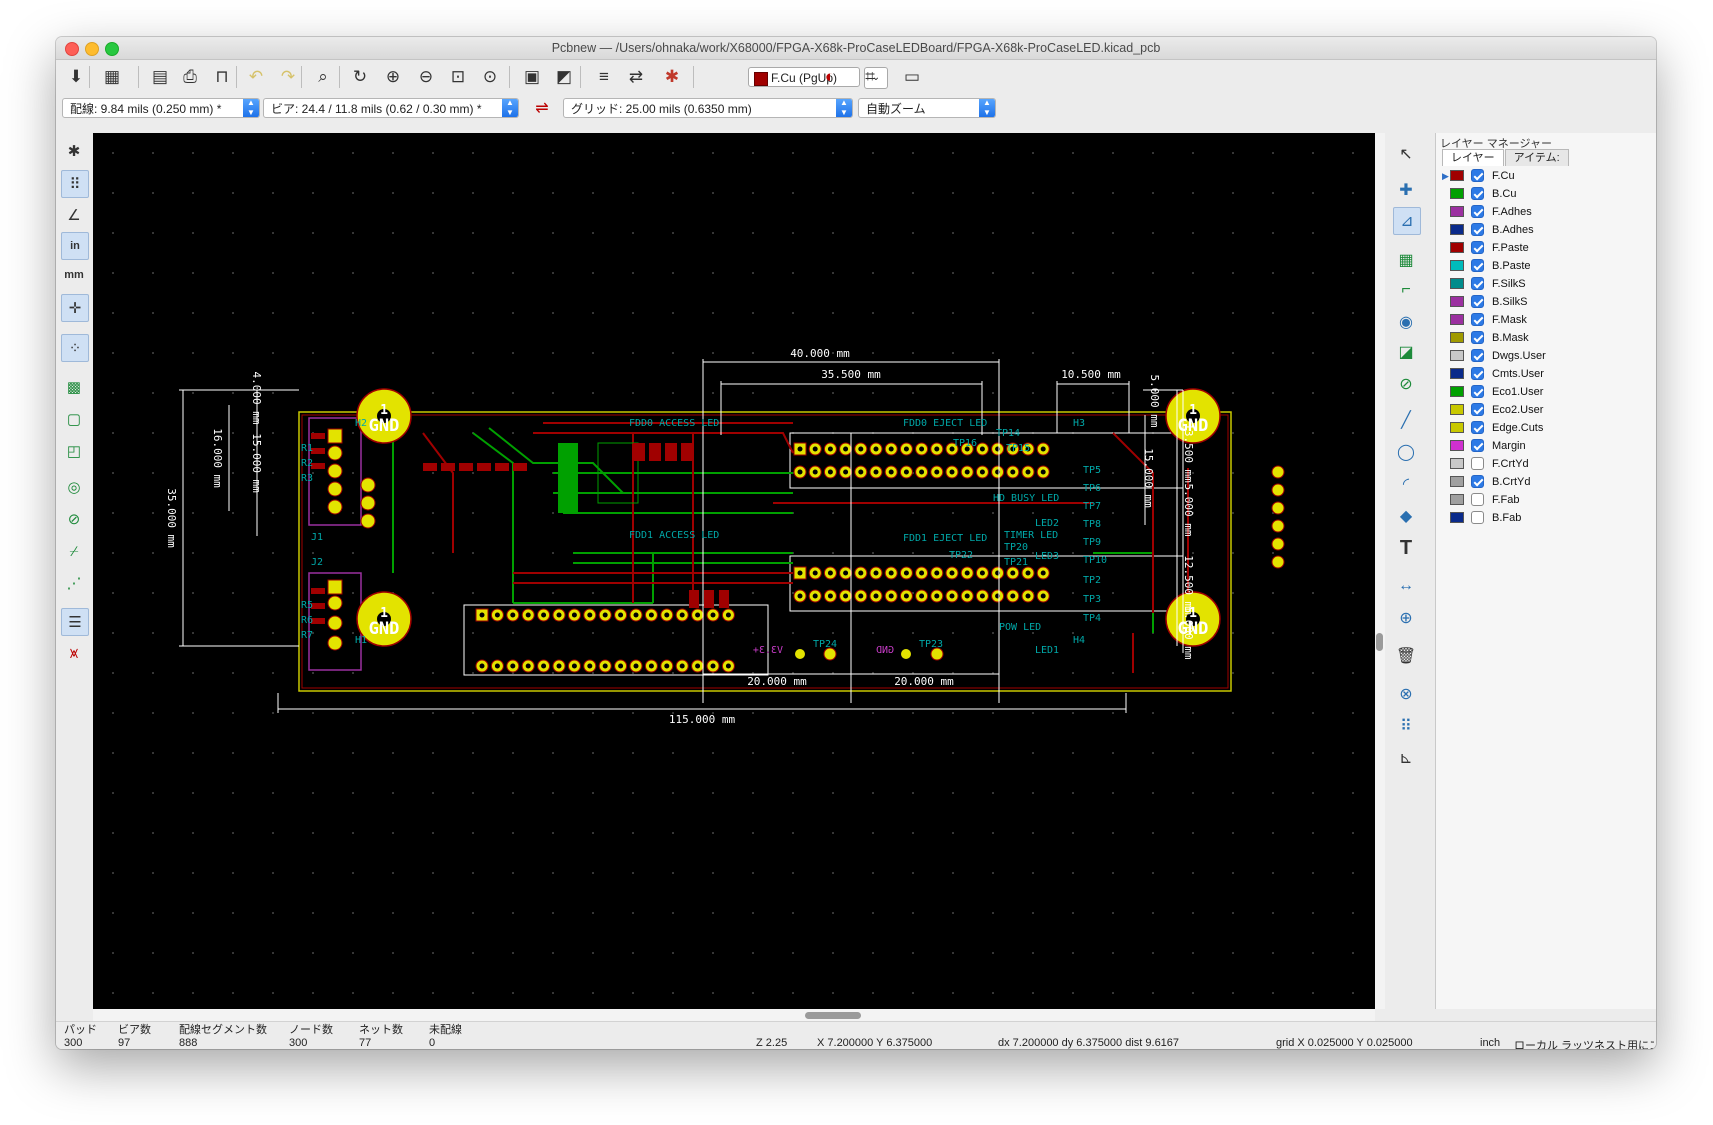 The width and height of the screenshot is (1713, 1125). Describe the element at coordinates (1547, 284) in the screenshot. I see `layer-row-f-silks: F.SilkS` at that location.